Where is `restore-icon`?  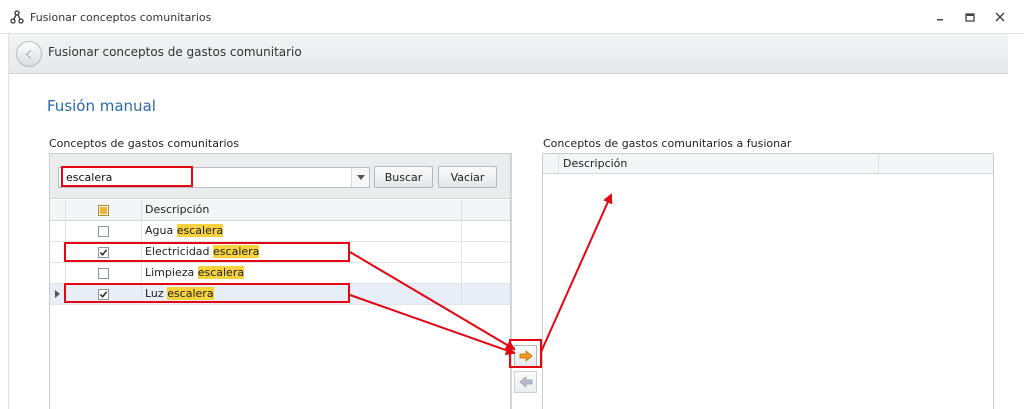
restore-icon is located at coordinates (970, 17).